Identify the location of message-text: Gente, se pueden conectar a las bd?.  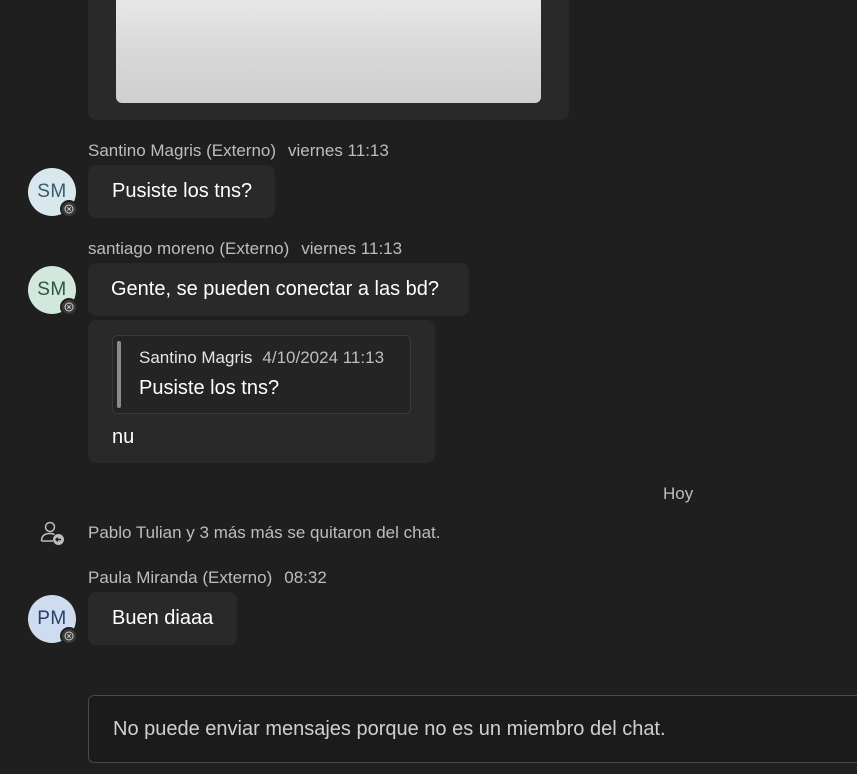
(275, 289).